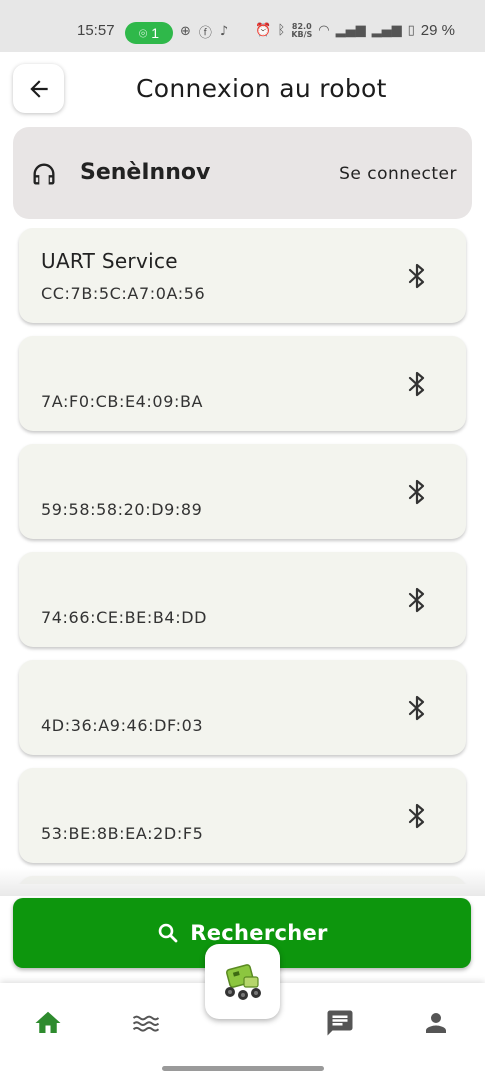 The width and height of the screenshot is (485, 1080). I want to click on device-mac: 74:66:CE:BE:B4:DD, so click(124, 617).